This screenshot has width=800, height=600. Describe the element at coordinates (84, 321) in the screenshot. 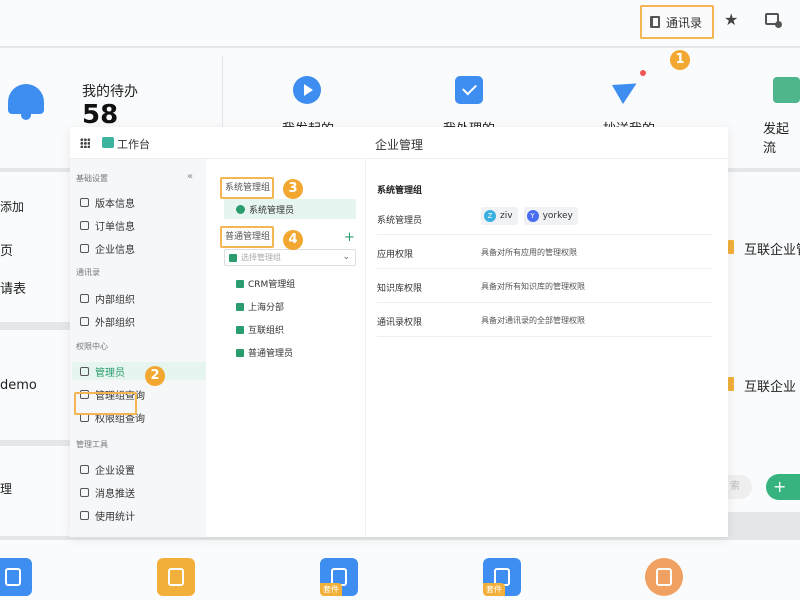

I see `network-icon` at that location.